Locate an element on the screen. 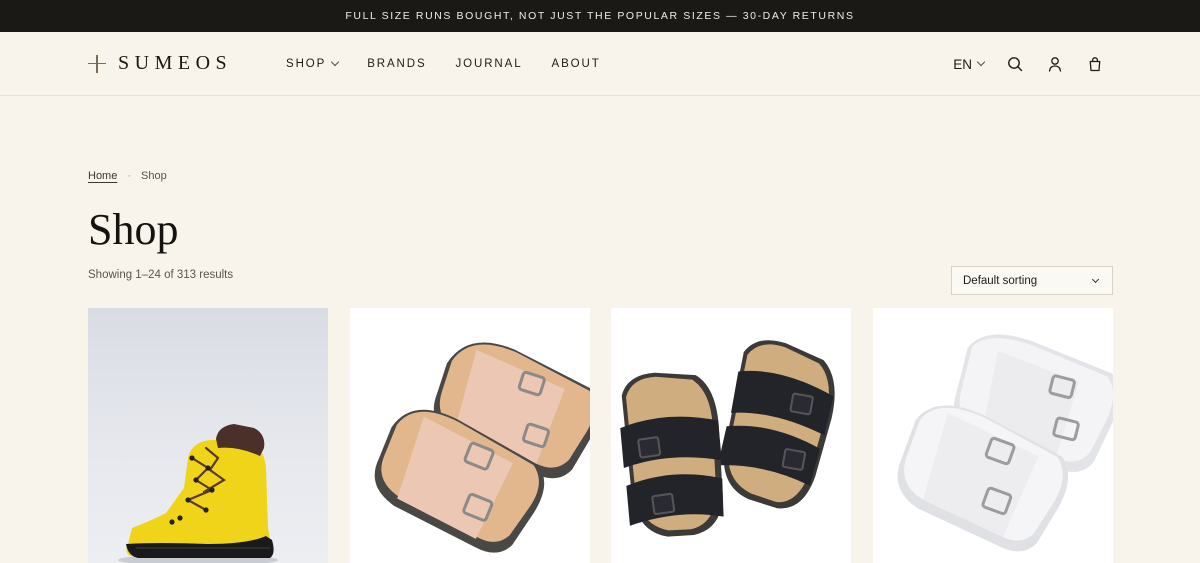 The image size is (1200, 563). breadcrumb-current: Shop is located at coordinates (154, 176).